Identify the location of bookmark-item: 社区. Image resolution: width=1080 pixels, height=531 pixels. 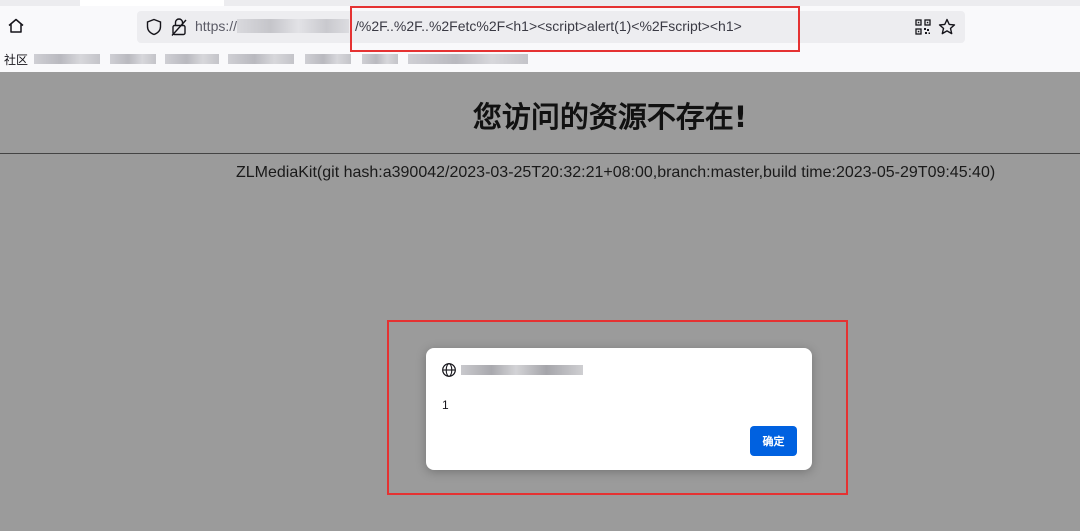
(16, 59).